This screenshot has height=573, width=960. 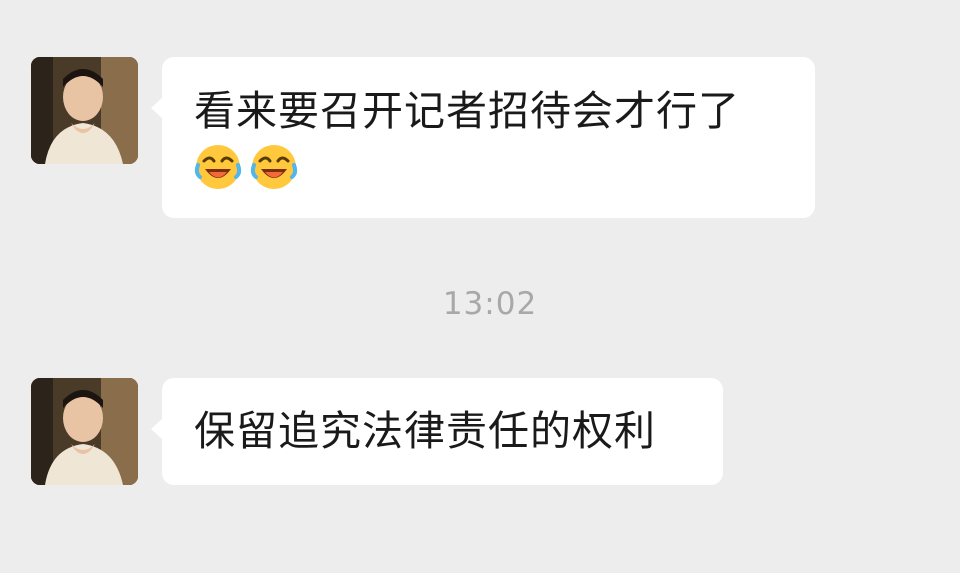 What do you see at coordinates (488, 168) in the screenshot?
I see `emoji-line` at bounding box center [488, 168].